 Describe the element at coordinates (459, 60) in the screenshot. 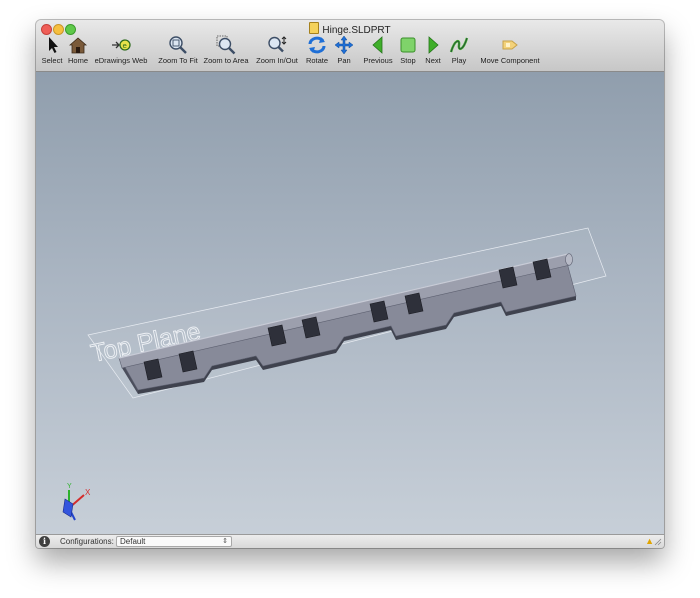

I see `play-label: Play` at that location.